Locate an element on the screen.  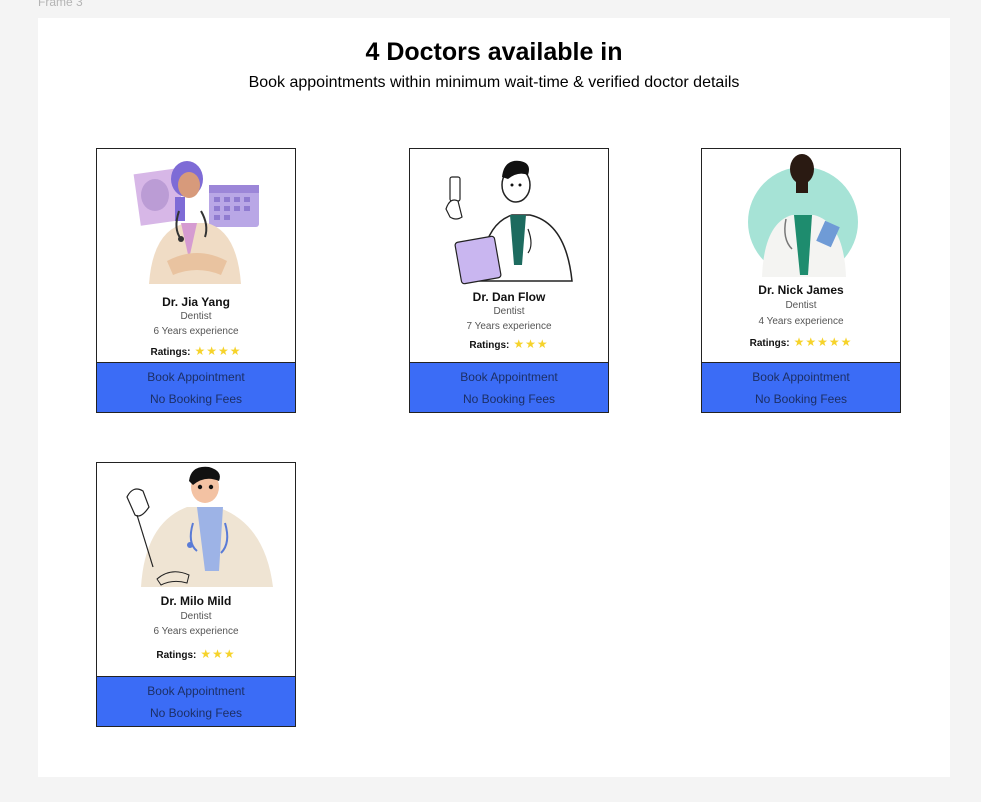
doctor-ratings: Ratings: ★★★★★ is located at coordinates (801, 342).